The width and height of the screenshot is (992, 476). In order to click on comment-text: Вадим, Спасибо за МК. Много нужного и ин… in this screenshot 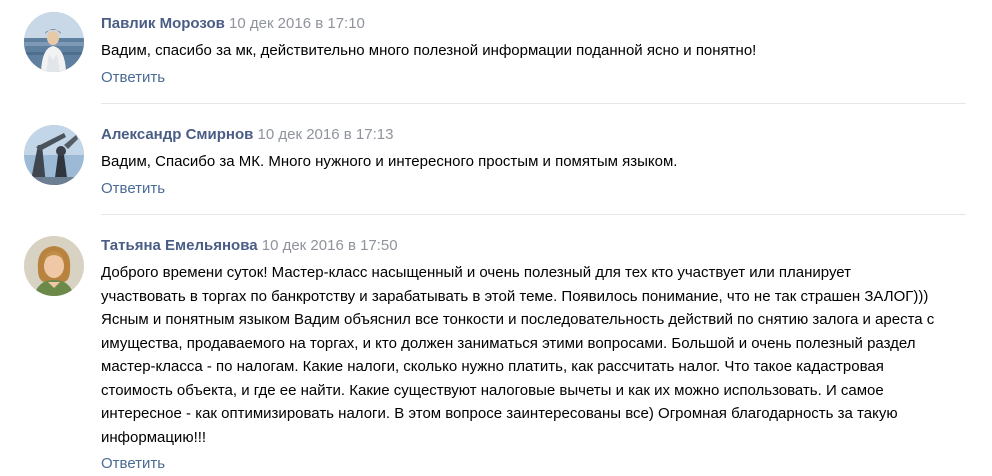, I will do `click(389, 161)`.